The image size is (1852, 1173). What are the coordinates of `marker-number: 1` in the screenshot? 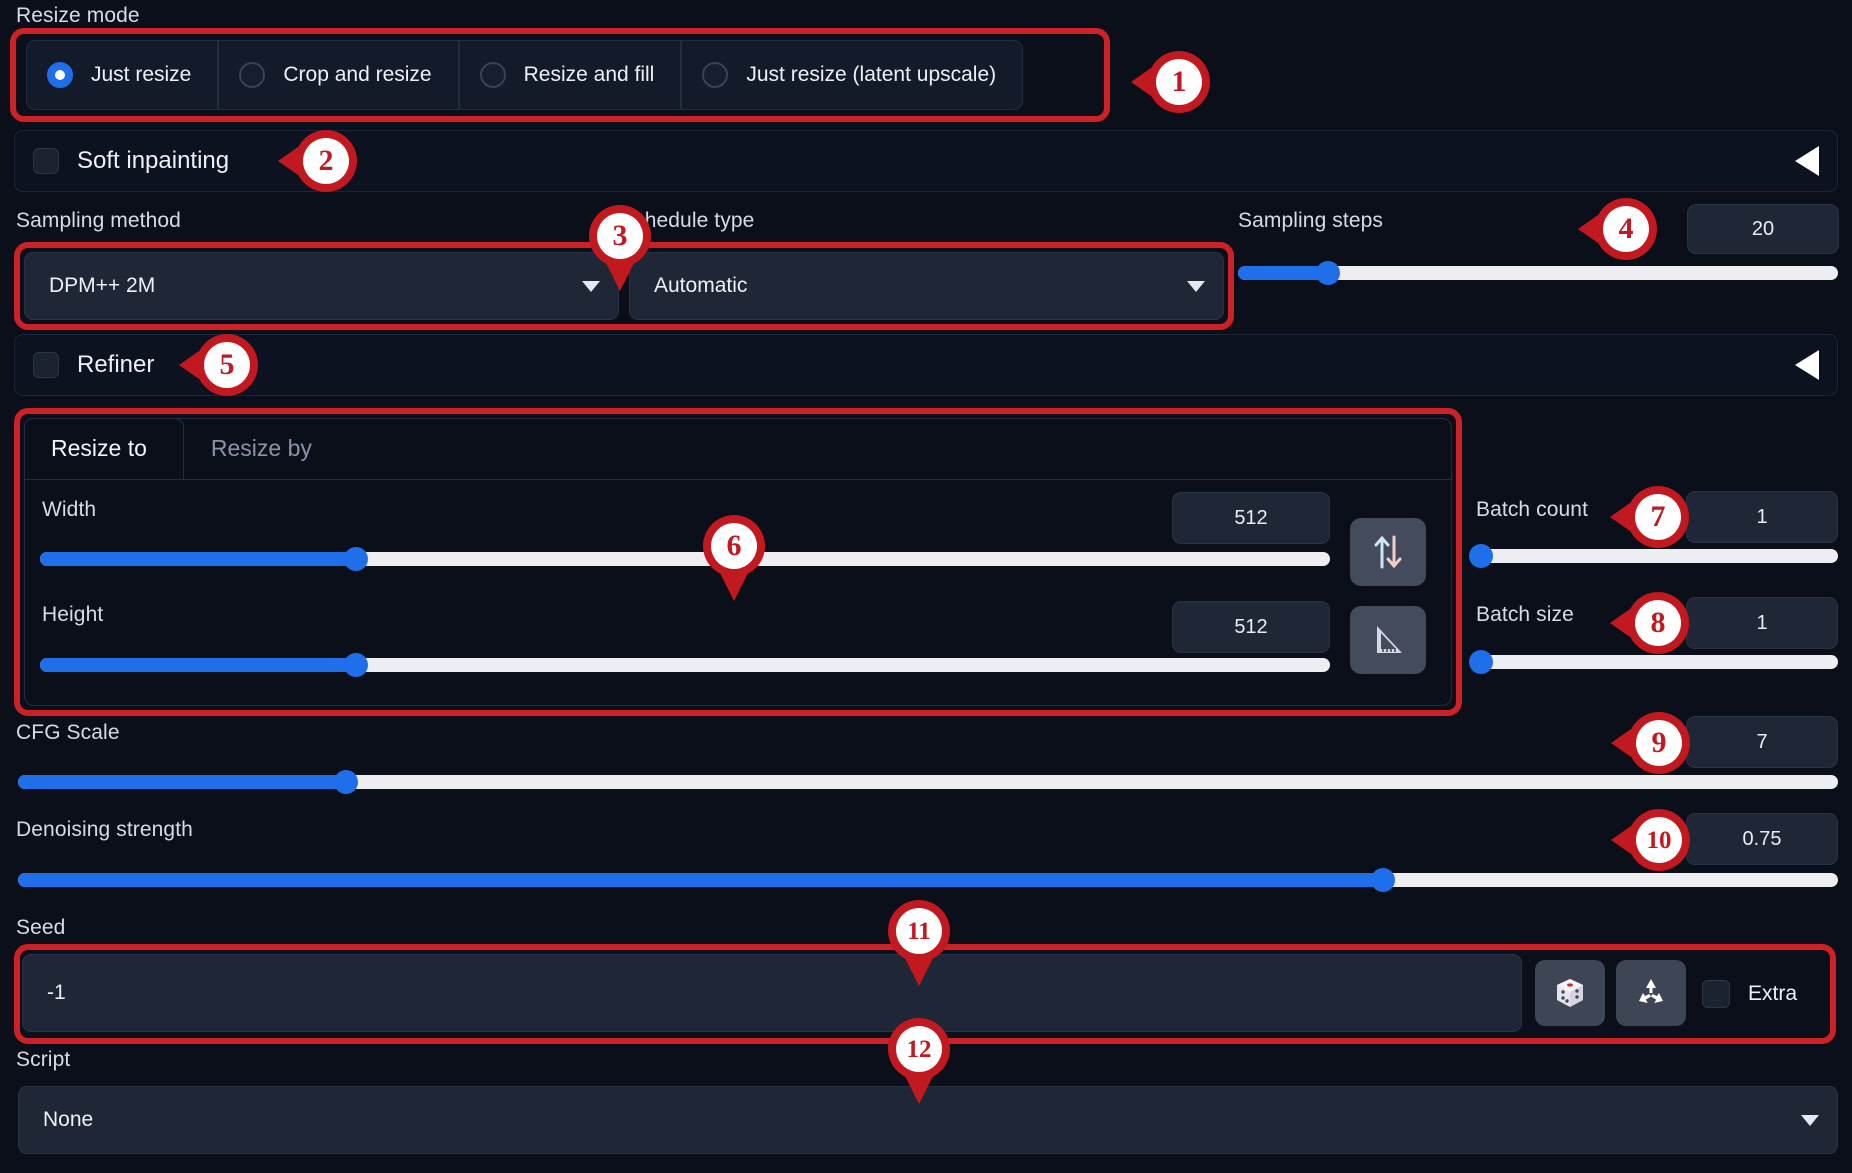 It's located at (1179, 82).